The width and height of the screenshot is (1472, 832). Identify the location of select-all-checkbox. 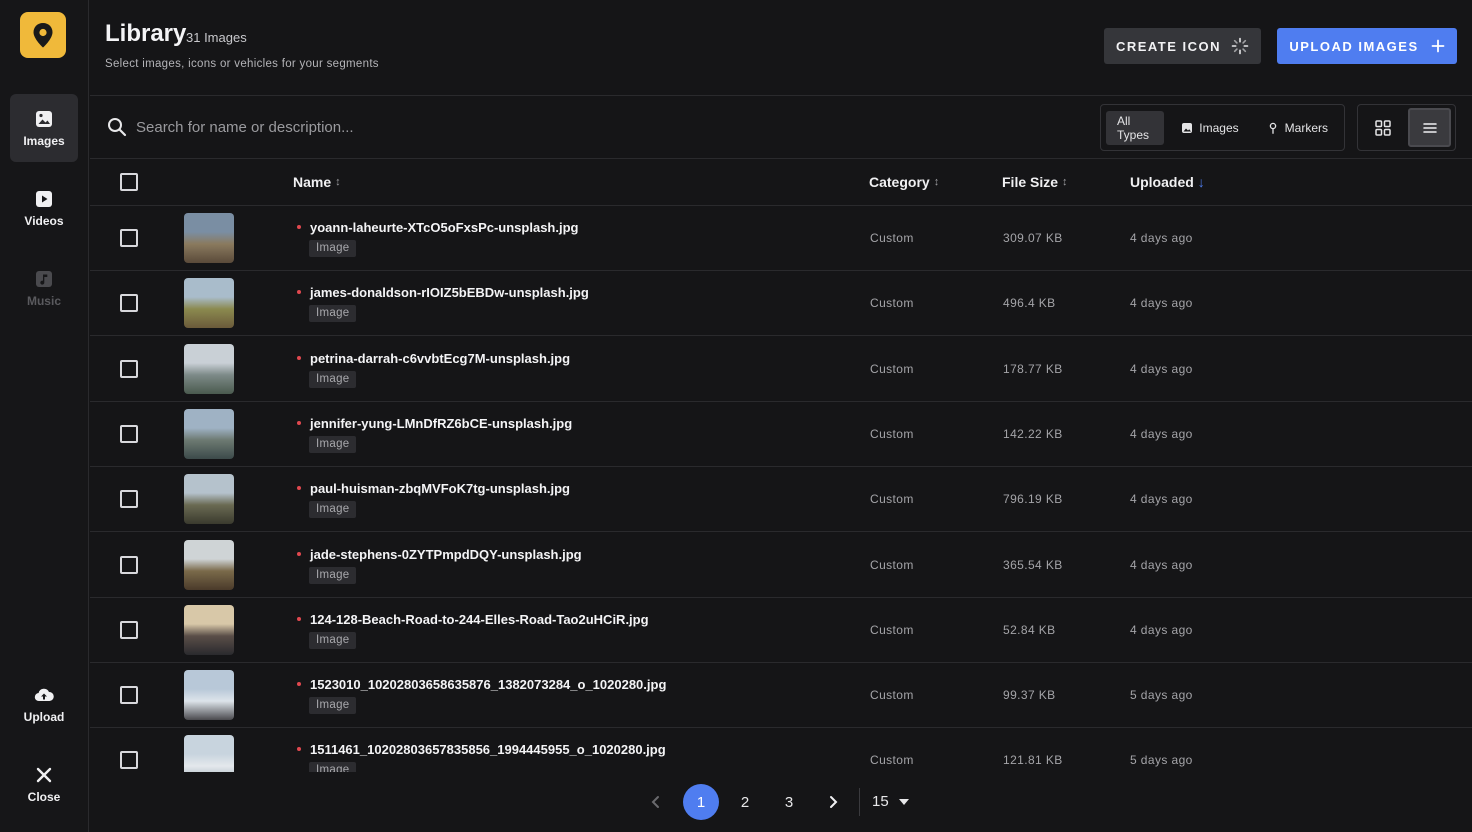
(129, 182).